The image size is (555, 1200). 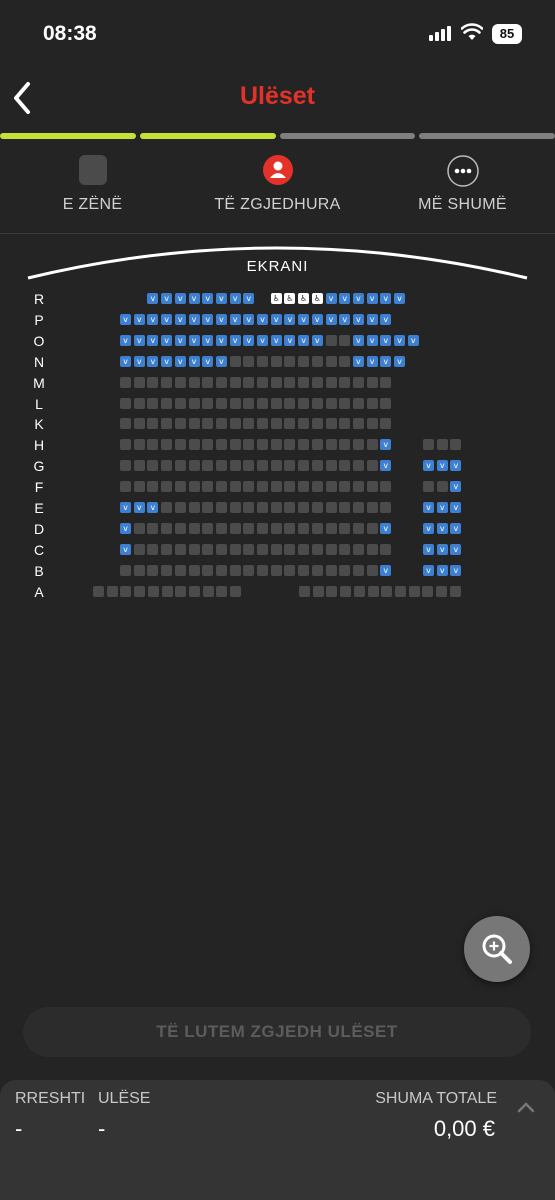 I want to click on zoom-button, so click(x=497, y=949).